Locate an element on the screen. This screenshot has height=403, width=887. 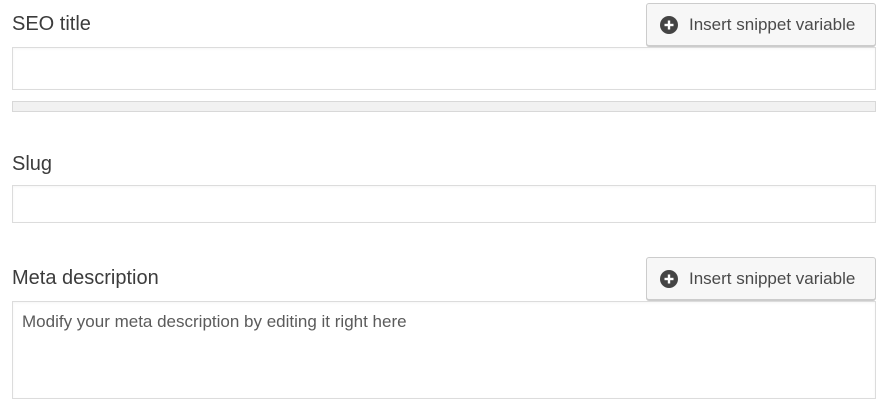
slug-label: Slug is located at coordinates (32, 164).